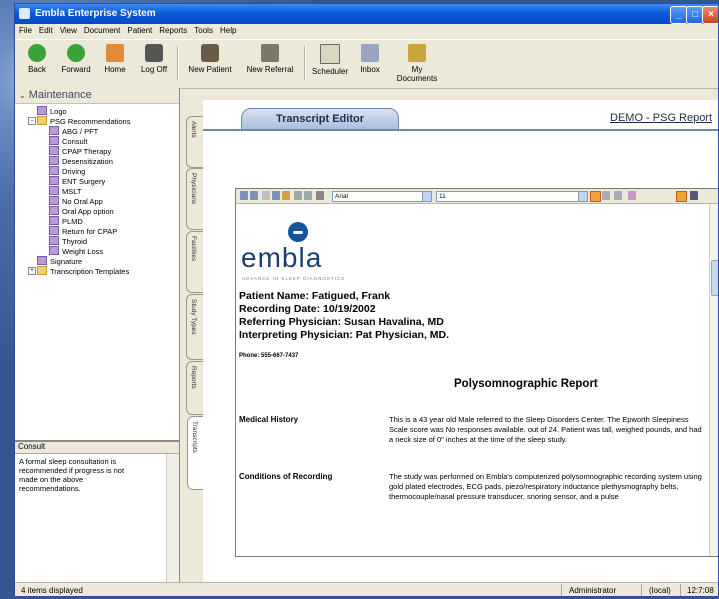 The image size is (719, 599). Describe the element at coordinates (178, 63) in the screenshot. I see `toolbar-separator` at that location.